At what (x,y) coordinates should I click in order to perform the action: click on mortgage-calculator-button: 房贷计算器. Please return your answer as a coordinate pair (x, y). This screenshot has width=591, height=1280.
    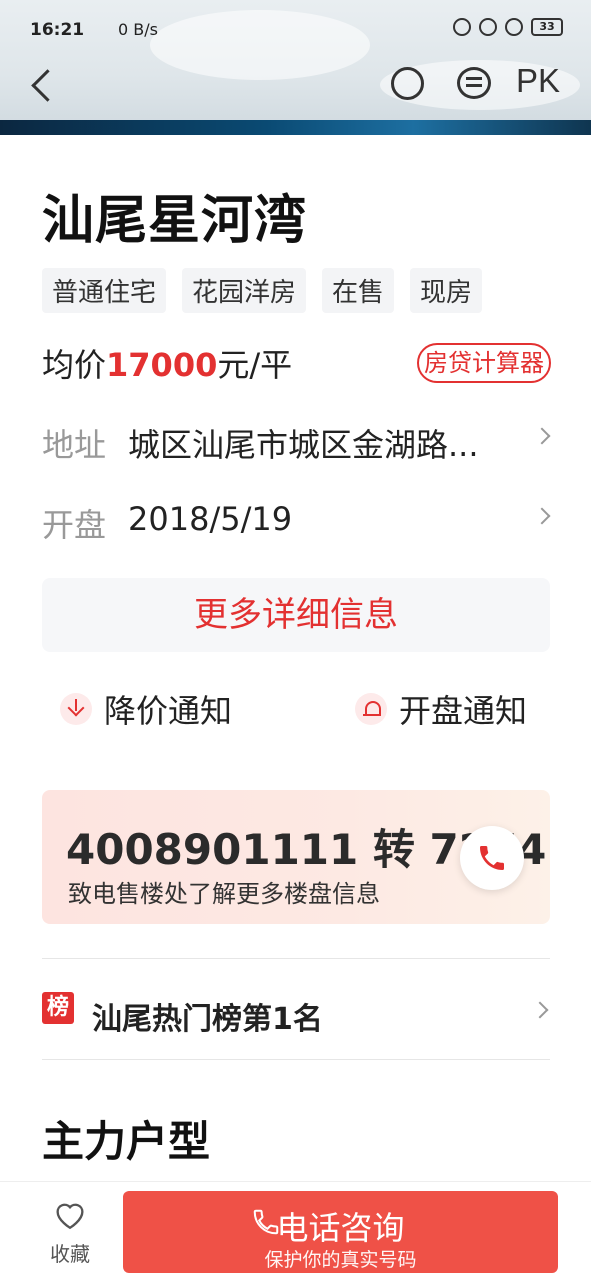
    Looking at the image, I should click on (484, 363).